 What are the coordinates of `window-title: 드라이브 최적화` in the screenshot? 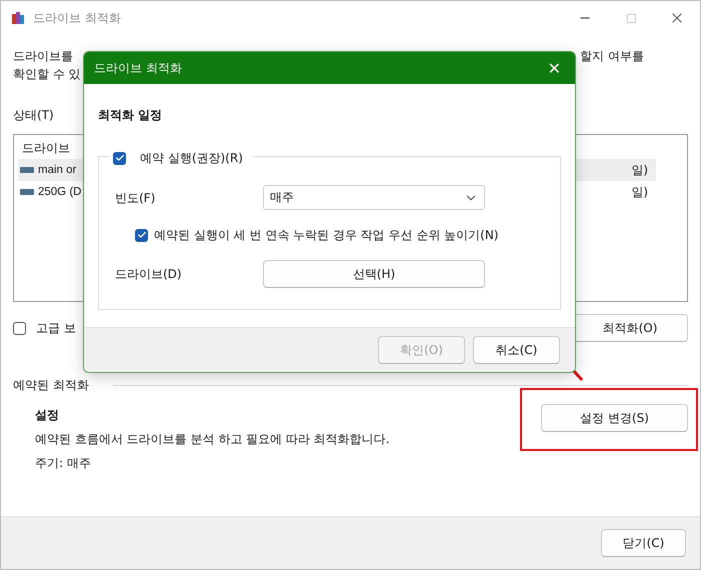 It's located at (77, 18).